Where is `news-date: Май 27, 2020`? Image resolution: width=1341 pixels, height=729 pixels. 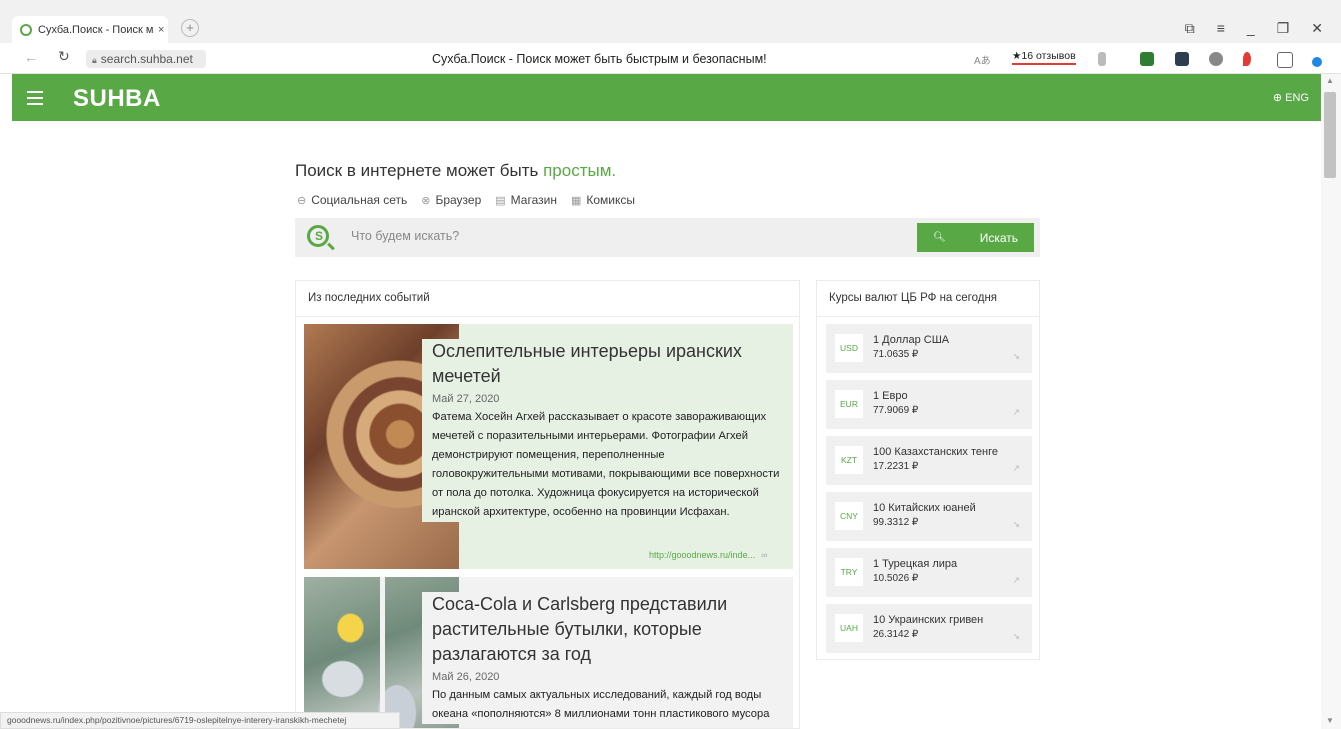
news-date: Май 27, 2020 is located at coordinates (466, 399).